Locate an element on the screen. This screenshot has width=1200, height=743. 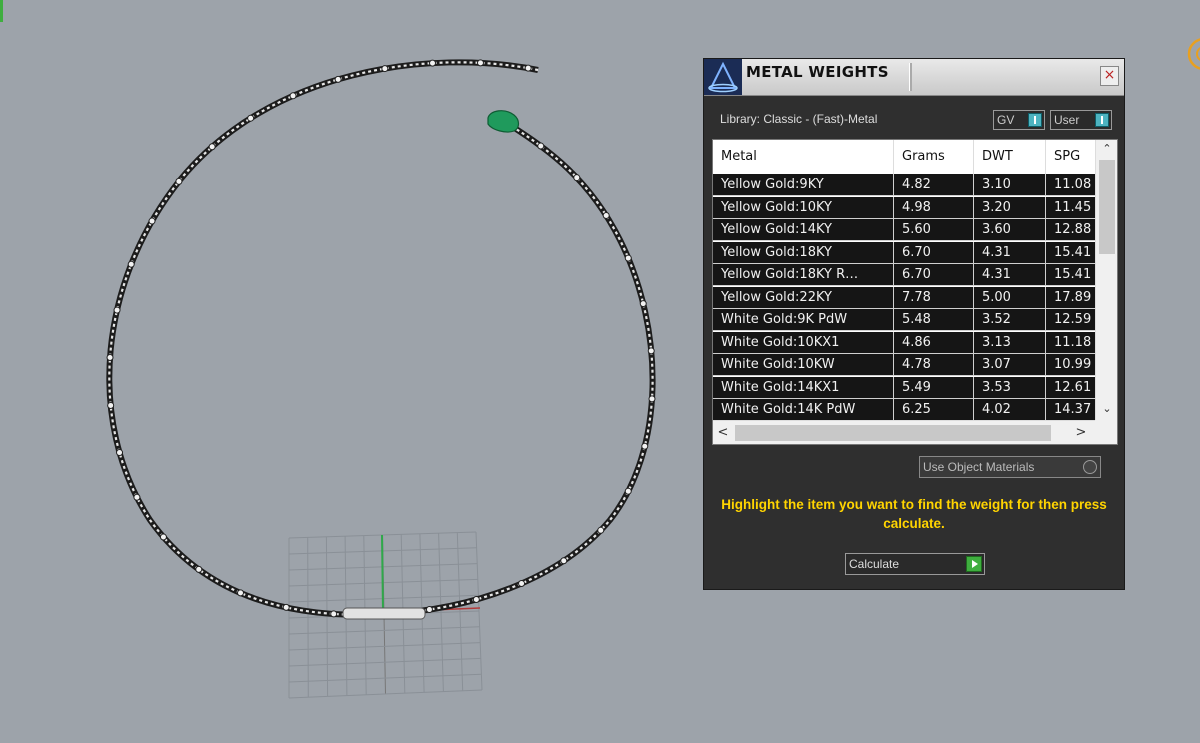
scroll-down-icon: ⌄ is located at coordinates (1106, 409).